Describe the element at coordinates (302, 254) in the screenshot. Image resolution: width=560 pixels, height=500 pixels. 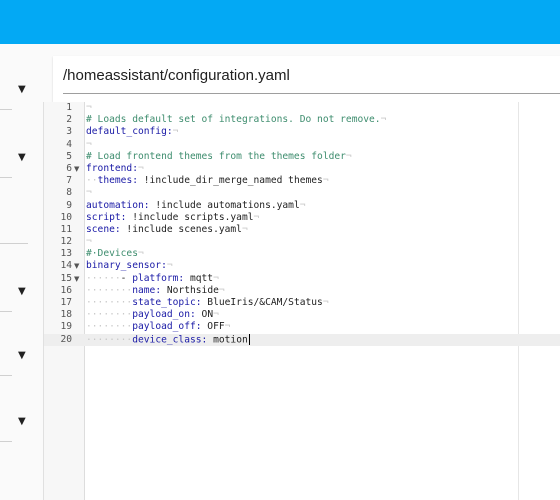
I see `code-line: 13 #·Devices¬` at that location.